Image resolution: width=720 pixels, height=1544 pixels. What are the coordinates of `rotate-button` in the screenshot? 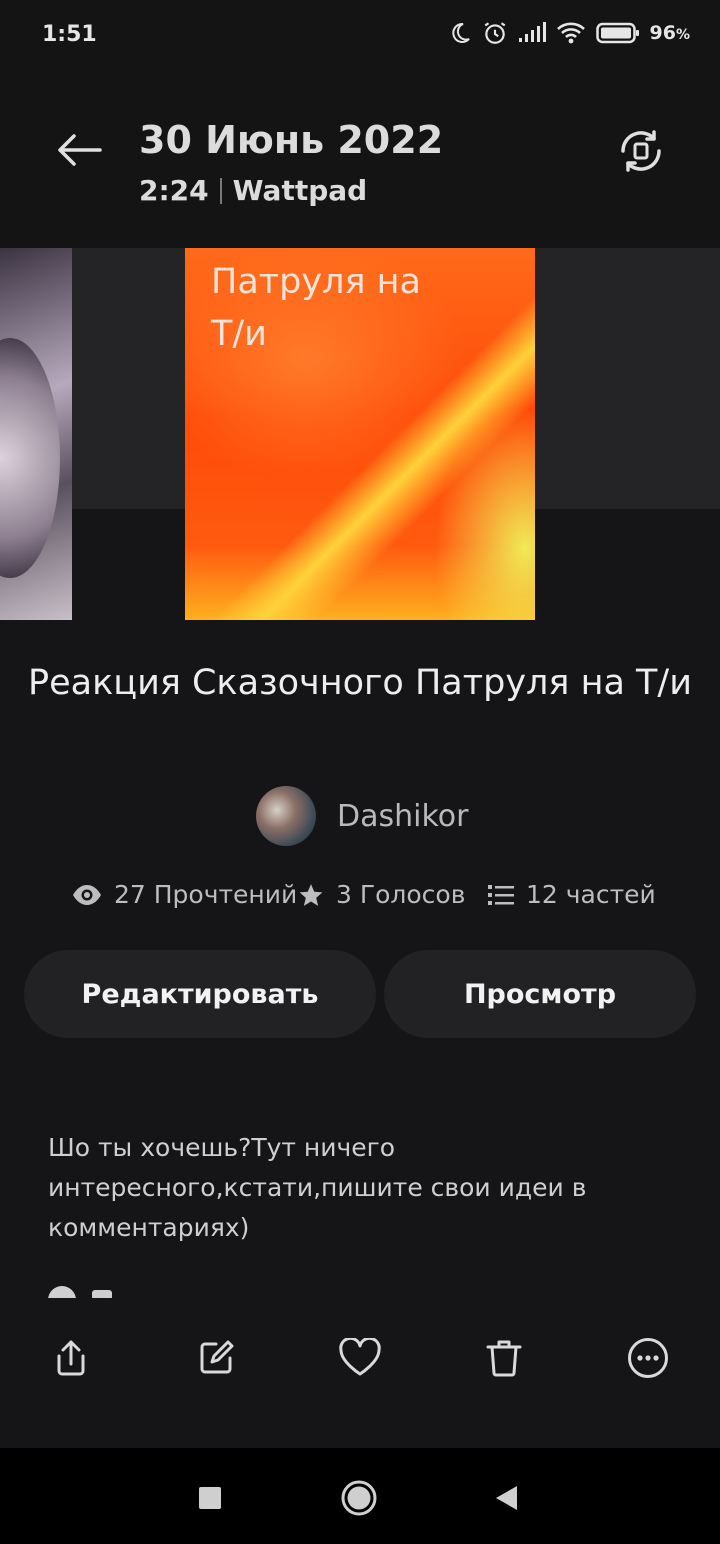 It's located at (641, 151).